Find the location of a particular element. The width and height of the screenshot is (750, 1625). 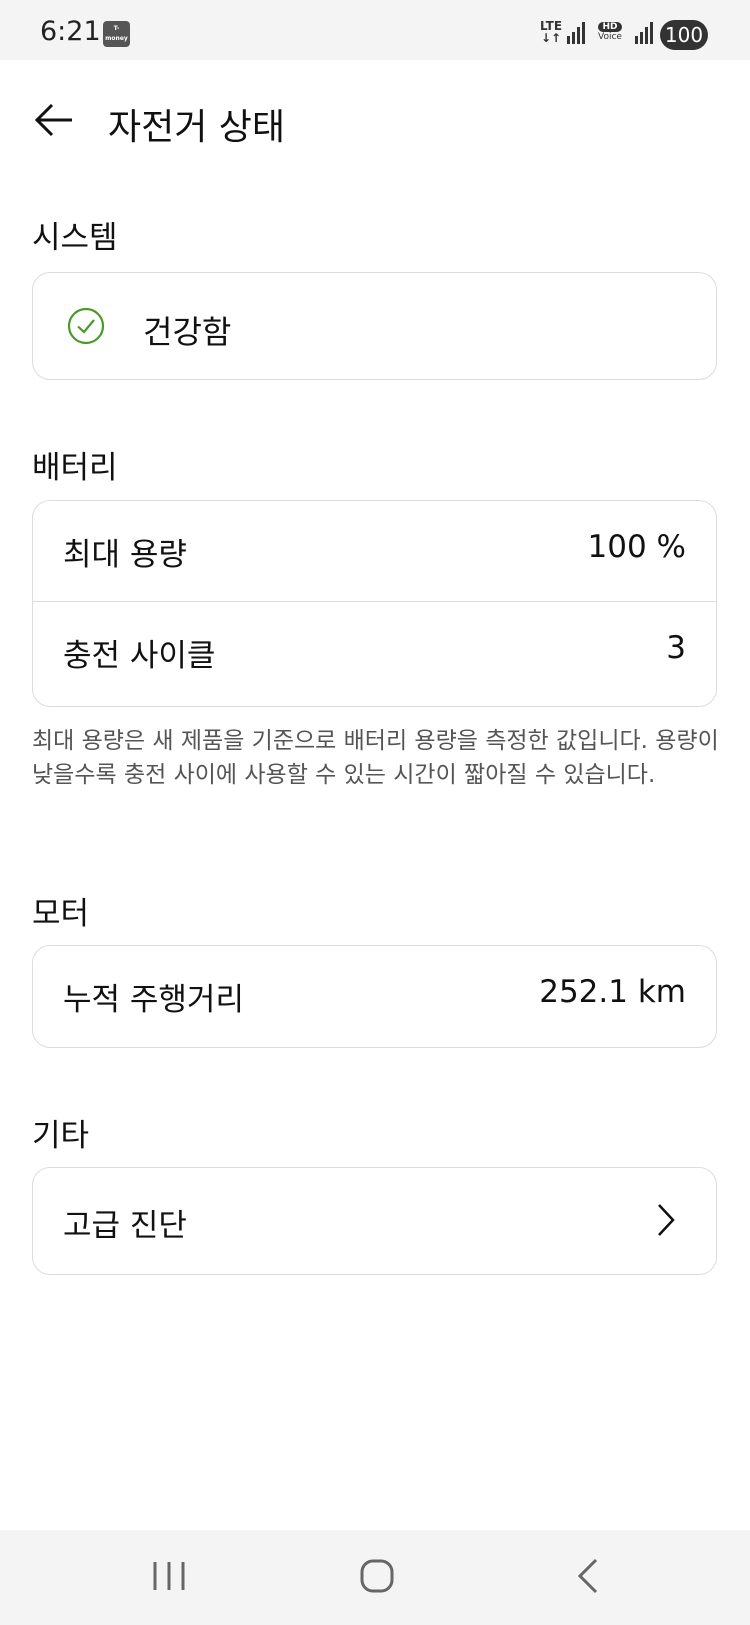

lte-indicator: LTE ↓↑ is located at coordinates (551, 32).